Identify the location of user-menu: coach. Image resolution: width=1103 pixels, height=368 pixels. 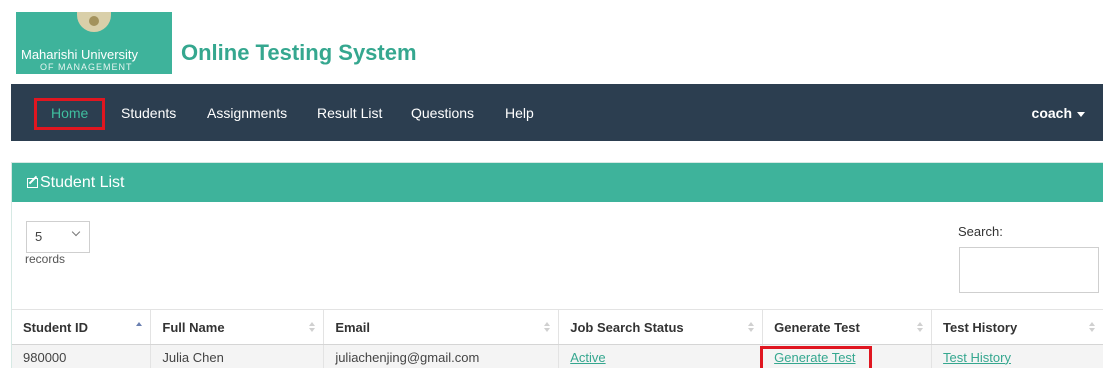
(1058, 113).